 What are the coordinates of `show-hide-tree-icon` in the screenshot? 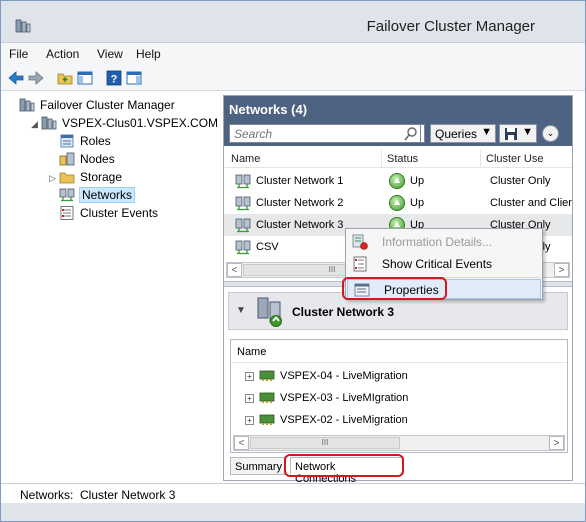 It's located at (85, 78).